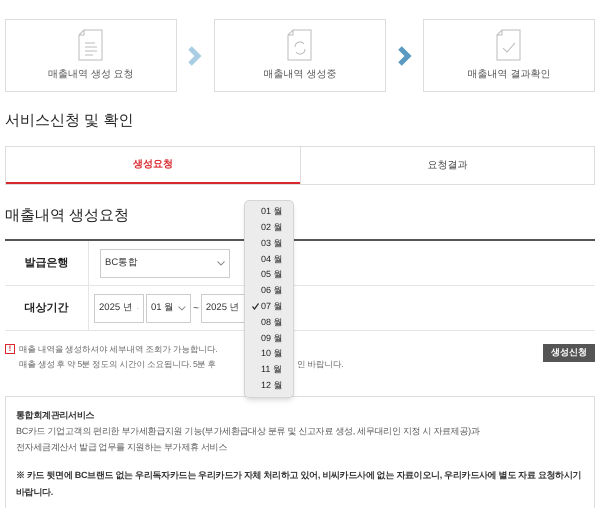 The width and height of the screenshot is (600, 508). Describe the element at coordinates (118, 349) in the screenshot. I see `notice-text: 매출 내역을 생성하셔야 세부내역 조회가 가능합니다.` at that location.